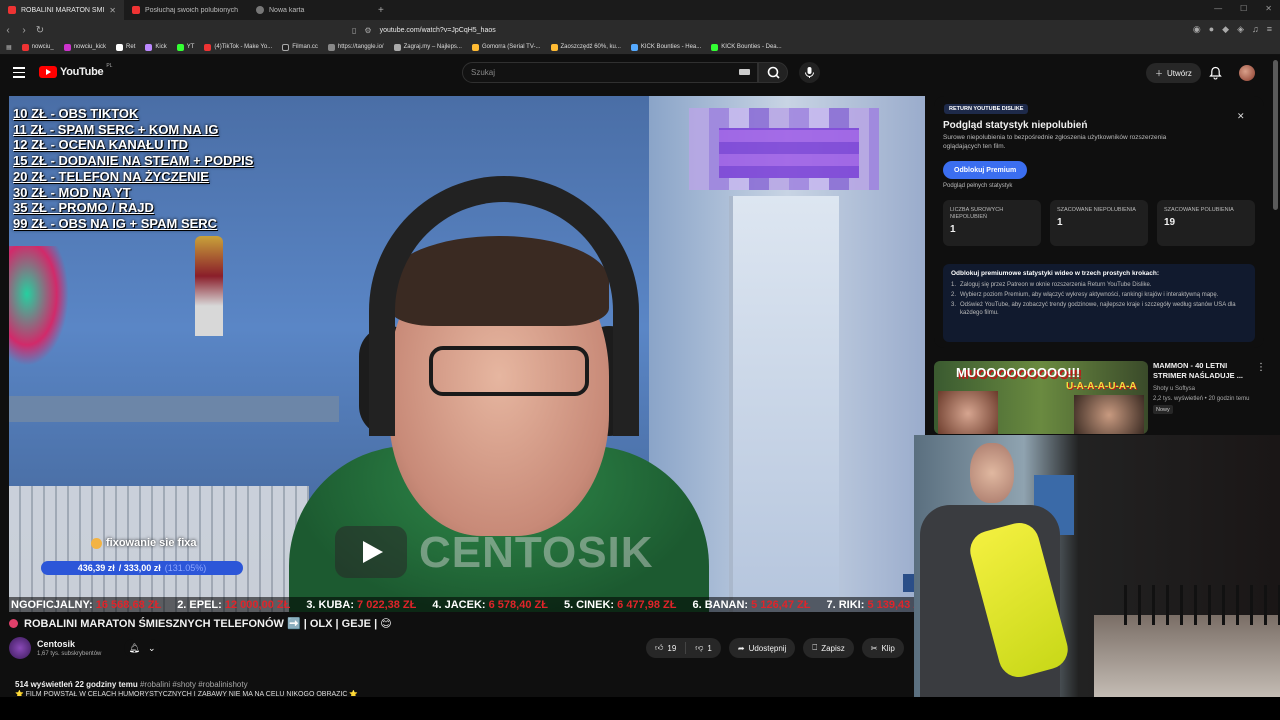 The width and height of the screenshot is (1280, 720). I want to click on bookmark-item: Filman.cc, so click(300, 47).